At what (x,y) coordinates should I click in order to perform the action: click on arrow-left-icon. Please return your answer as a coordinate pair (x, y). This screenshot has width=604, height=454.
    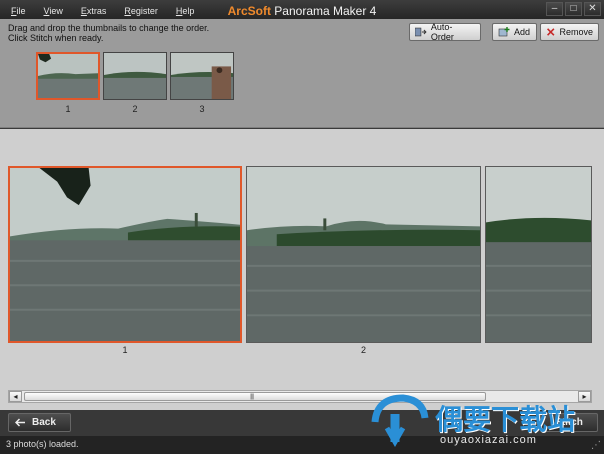
    Looking at the image, I should click on (20, 422).